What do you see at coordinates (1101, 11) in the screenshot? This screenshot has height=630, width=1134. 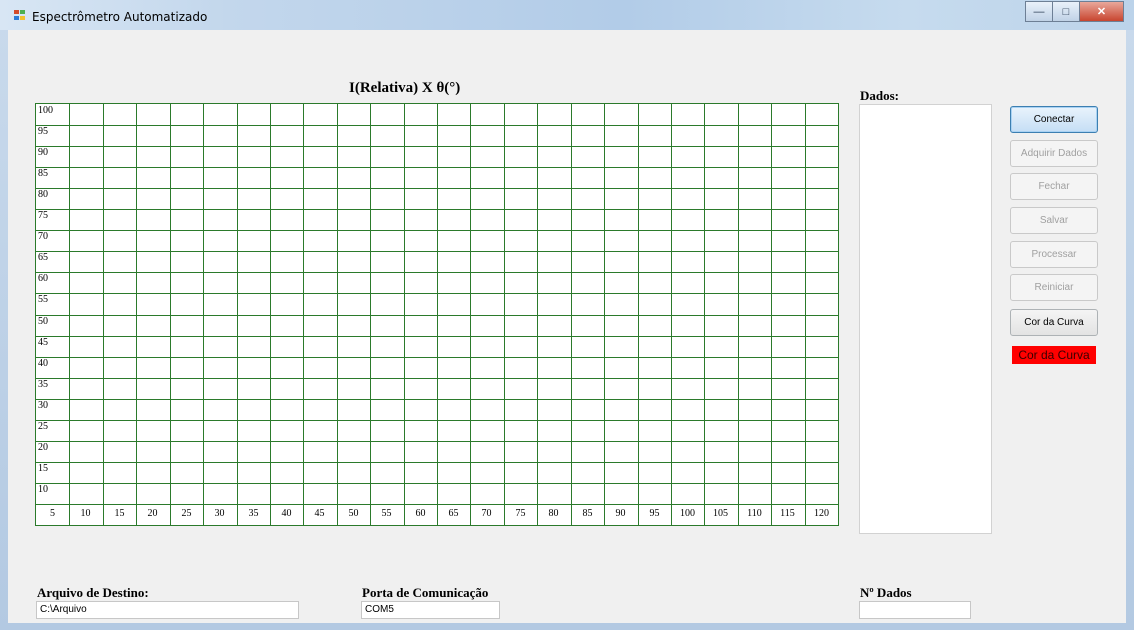 I see `close-icon: ✕` at bounding box center [1101, 11].